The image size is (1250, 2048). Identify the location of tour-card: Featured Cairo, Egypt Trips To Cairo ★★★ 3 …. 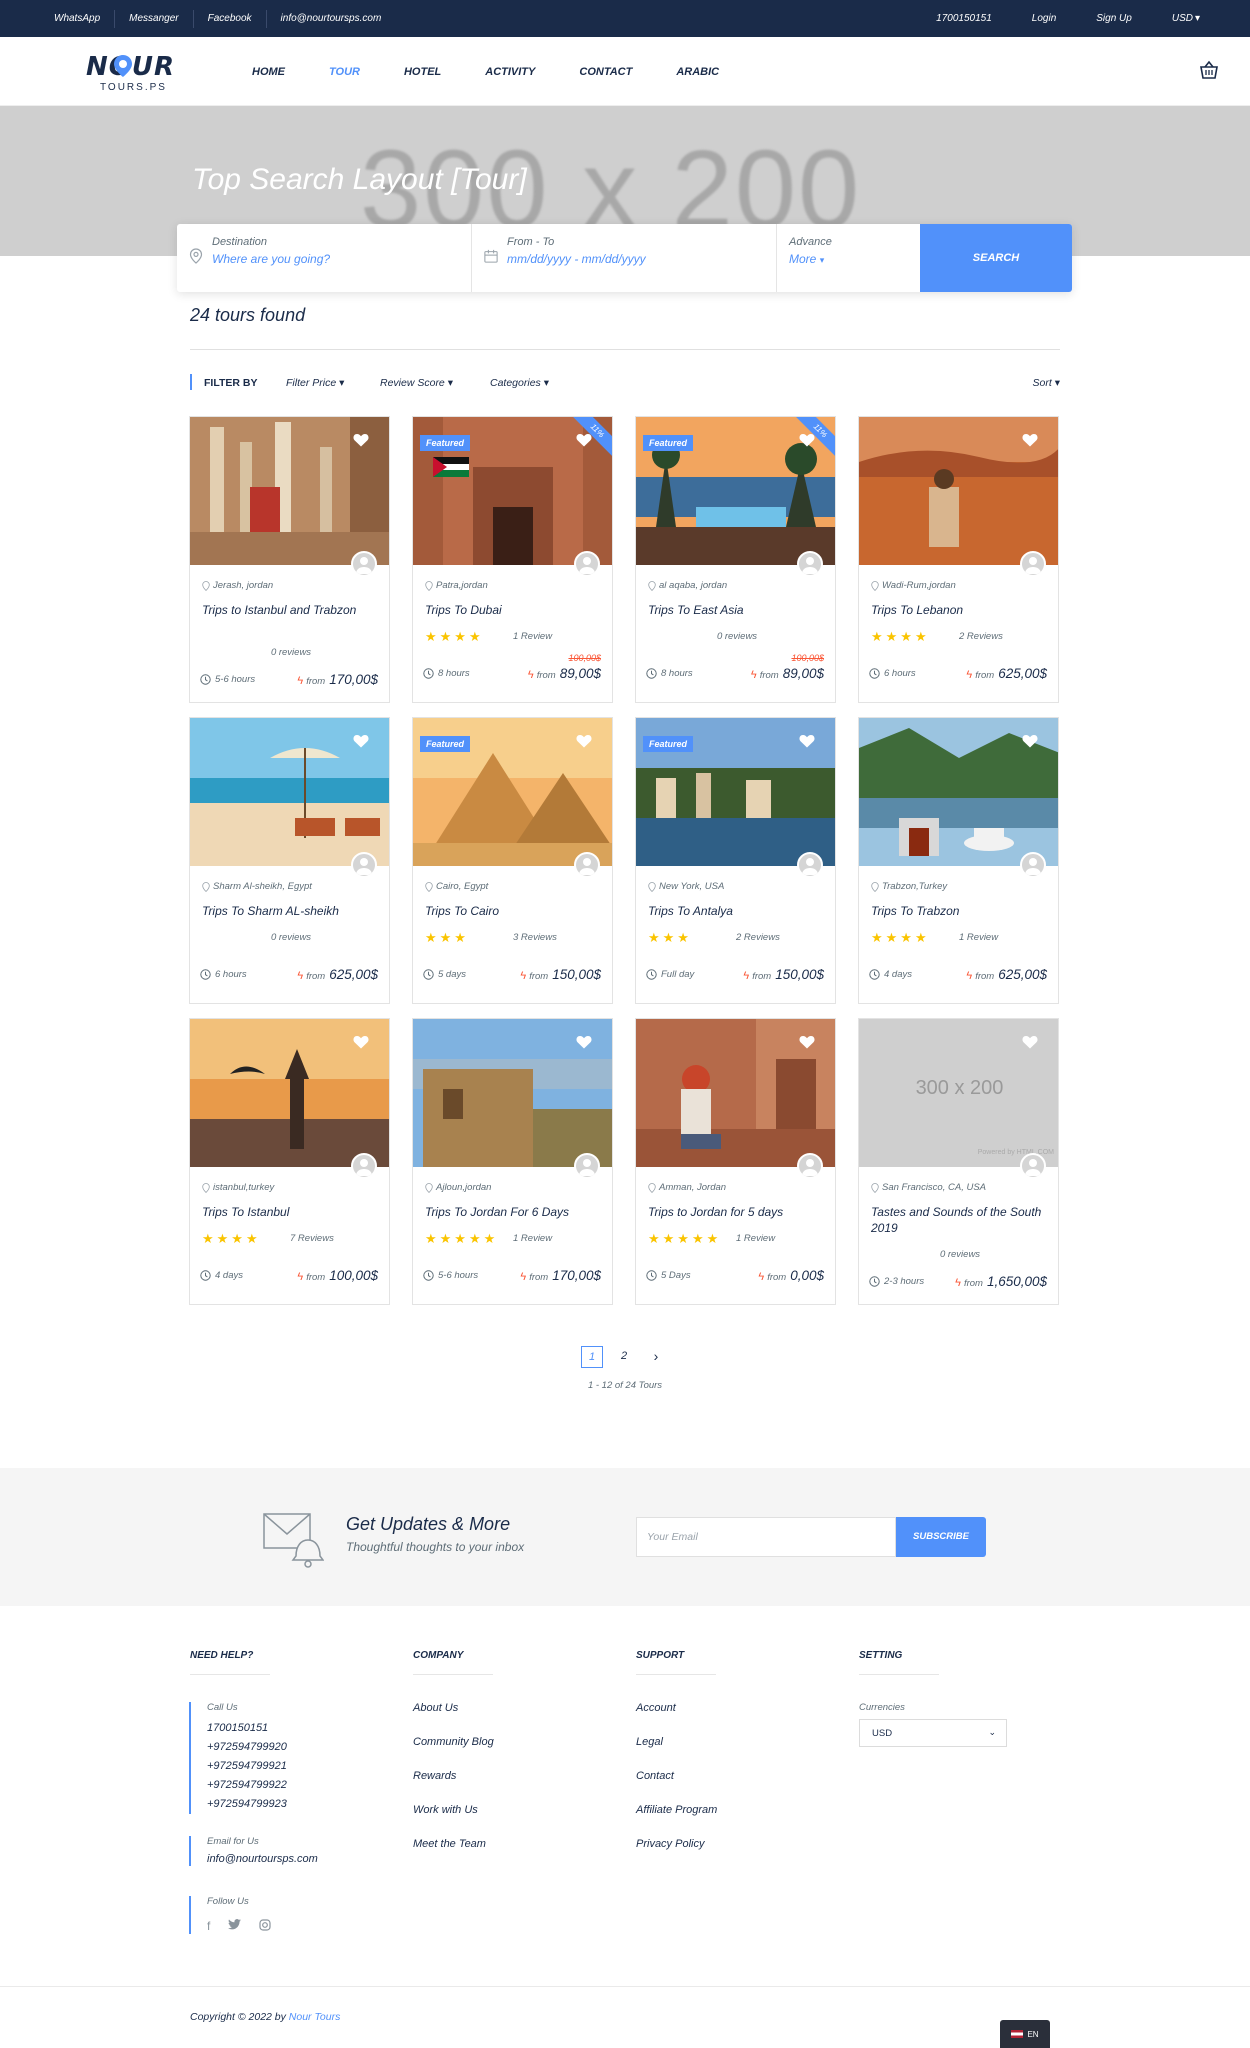
(512, 860).